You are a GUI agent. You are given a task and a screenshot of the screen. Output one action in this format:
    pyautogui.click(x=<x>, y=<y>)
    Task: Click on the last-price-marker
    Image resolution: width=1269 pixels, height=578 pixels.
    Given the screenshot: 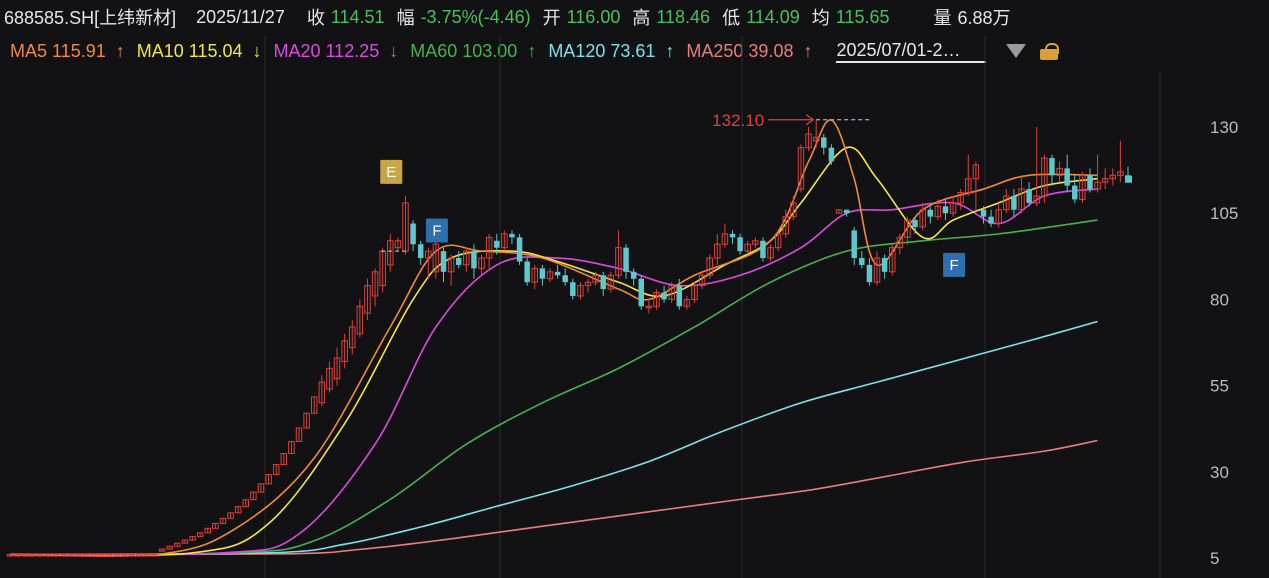 What is the action you would take?
    pyautogui.click(x=1128, y=179)
    